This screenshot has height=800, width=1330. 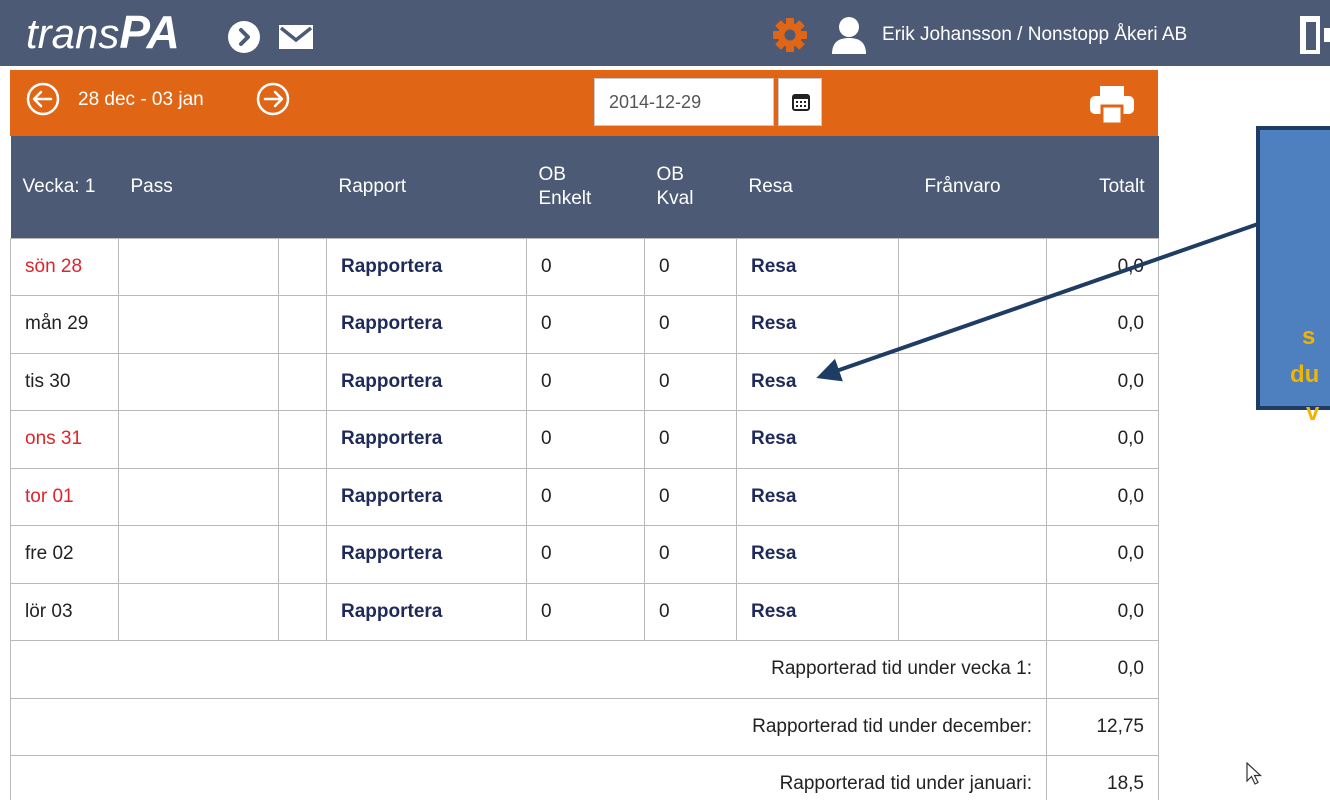 I want to click on table-row: lör 03 Rapportera 0 0 Resa 0,0, so click(x=584, y=611).